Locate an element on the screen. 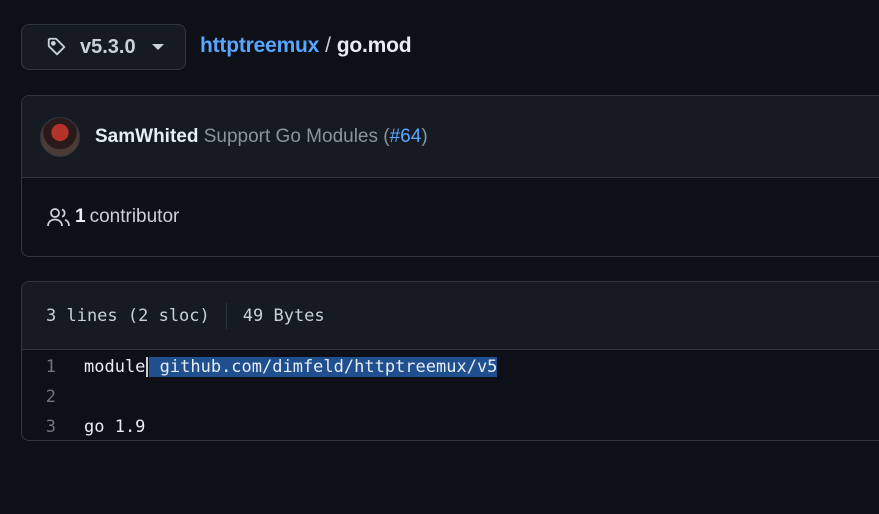 This screenshot has width=879, height=514. line-number: 2 is located at coordinates (53, 397).